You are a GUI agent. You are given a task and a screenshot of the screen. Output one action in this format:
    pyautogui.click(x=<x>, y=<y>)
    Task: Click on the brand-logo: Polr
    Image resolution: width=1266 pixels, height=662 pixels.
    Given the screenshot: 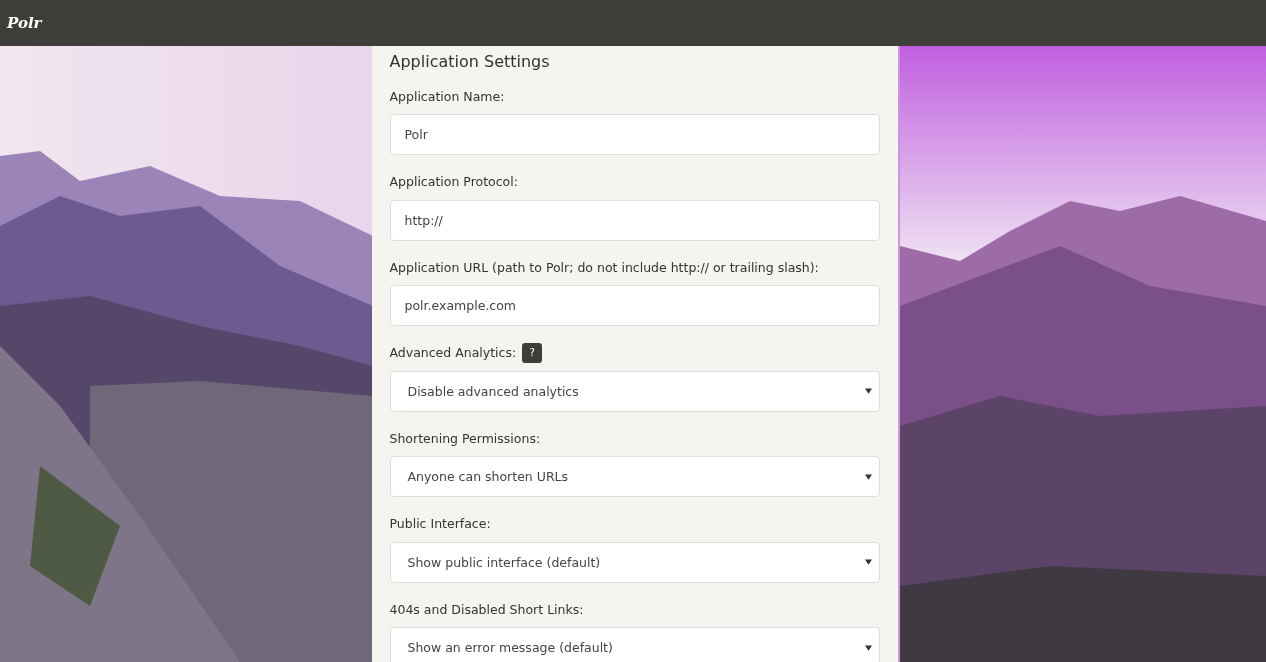 What is the action you would take?
    pyautogui.click(x=24, y=23)
    